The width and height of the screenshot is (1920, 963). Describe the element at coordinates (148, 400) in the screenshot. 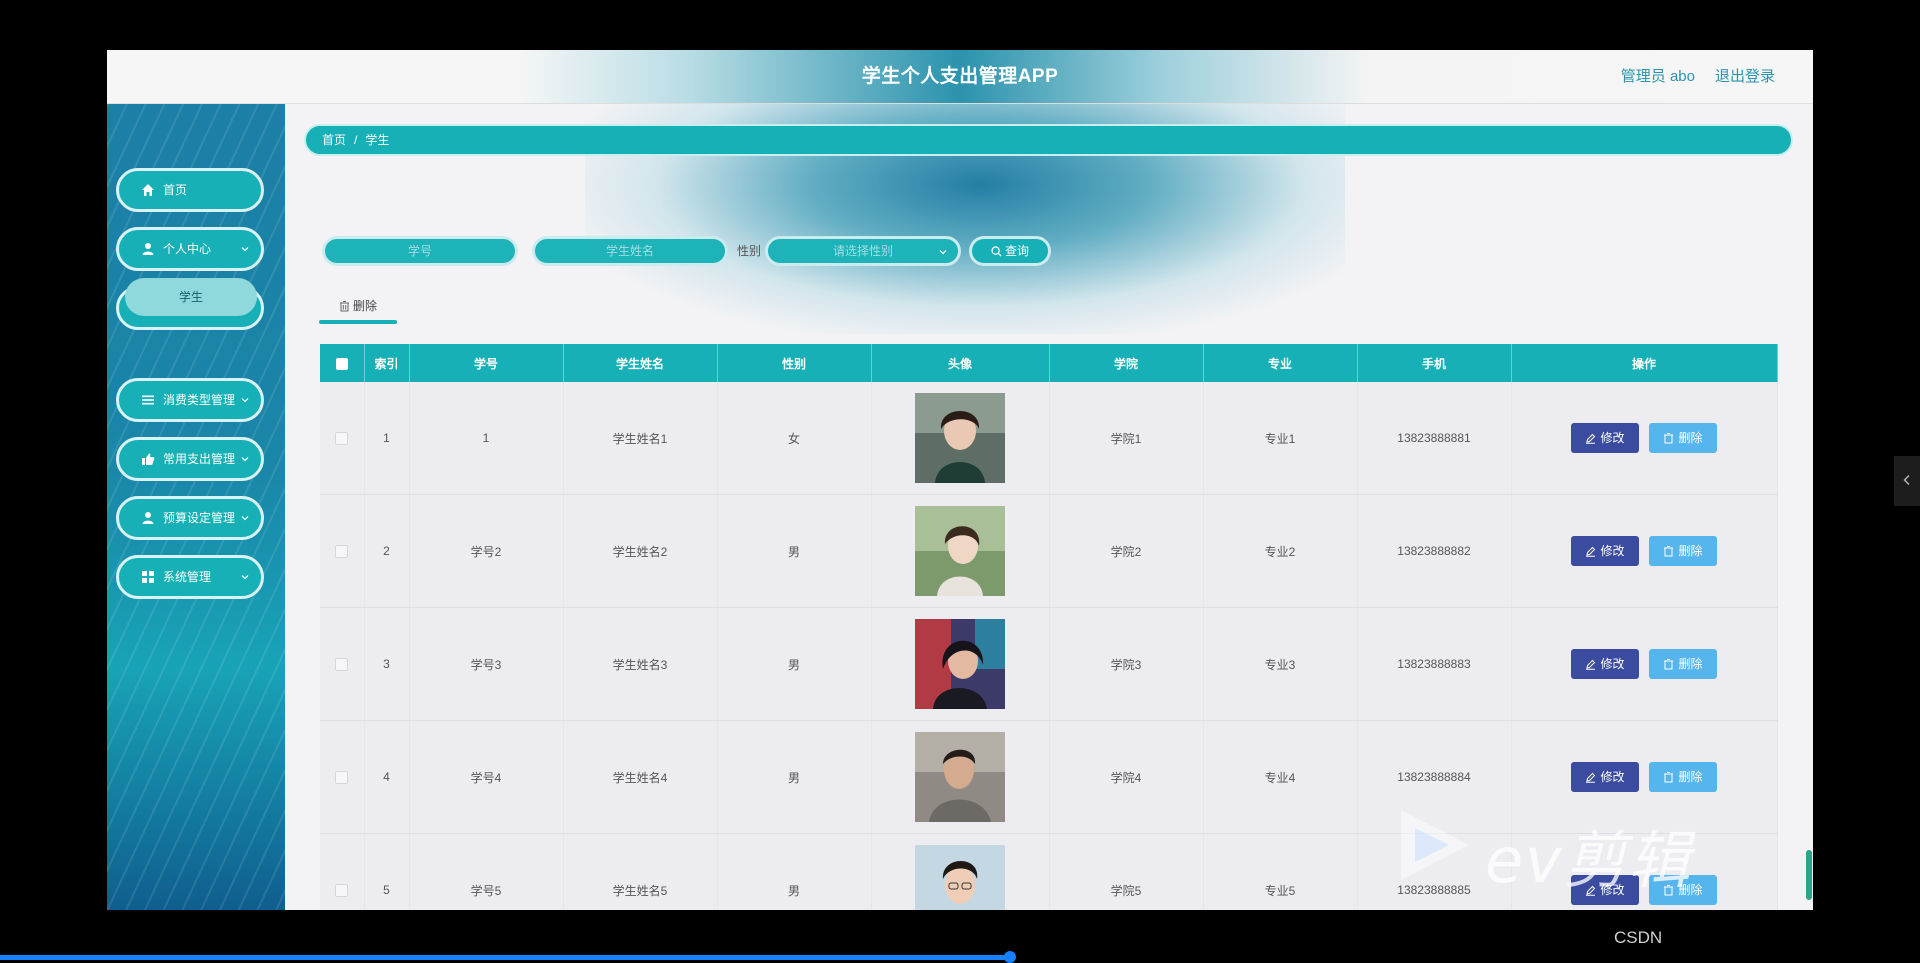

I see `list-icon` at that location.